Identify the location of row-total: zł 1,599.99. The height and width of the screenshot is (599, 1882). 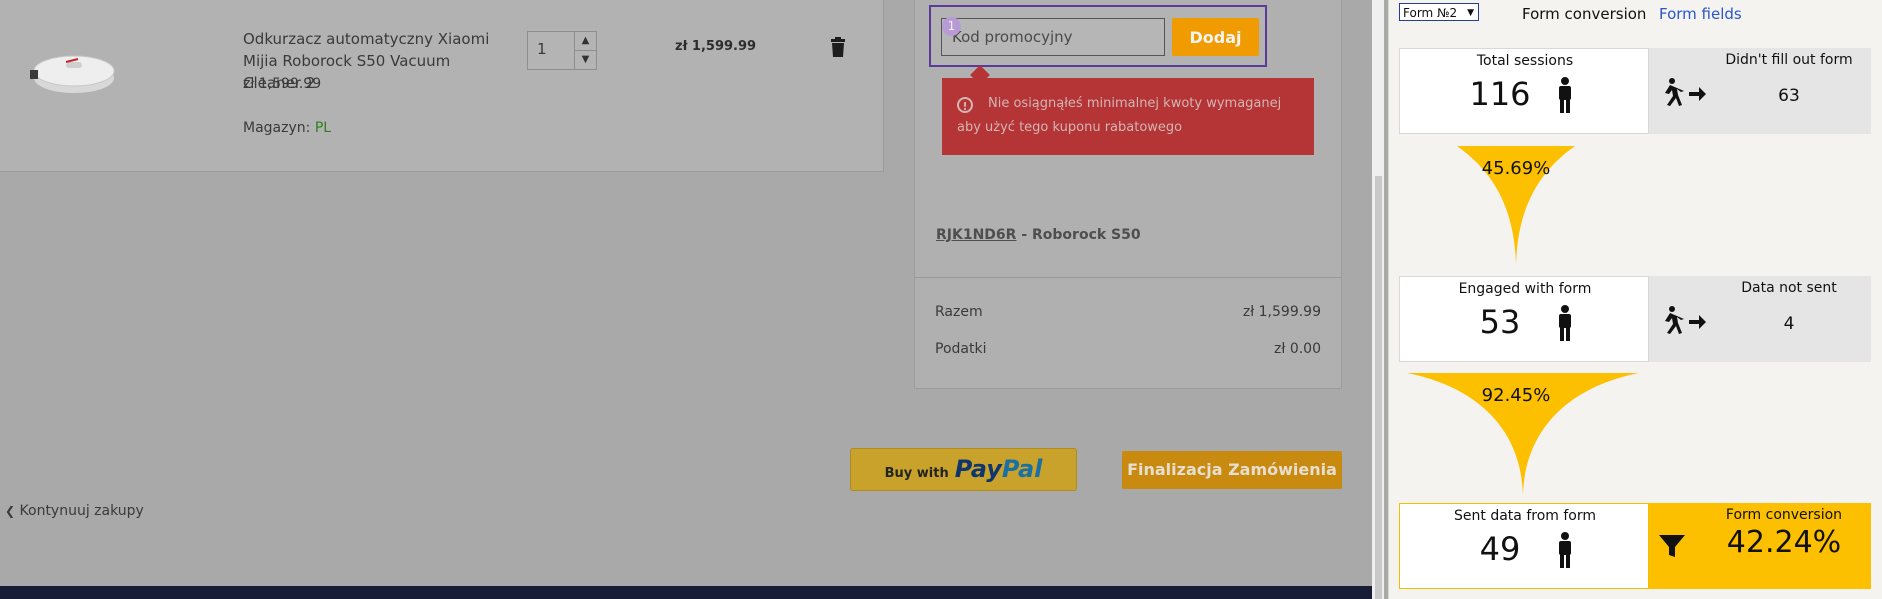
(716, 46).